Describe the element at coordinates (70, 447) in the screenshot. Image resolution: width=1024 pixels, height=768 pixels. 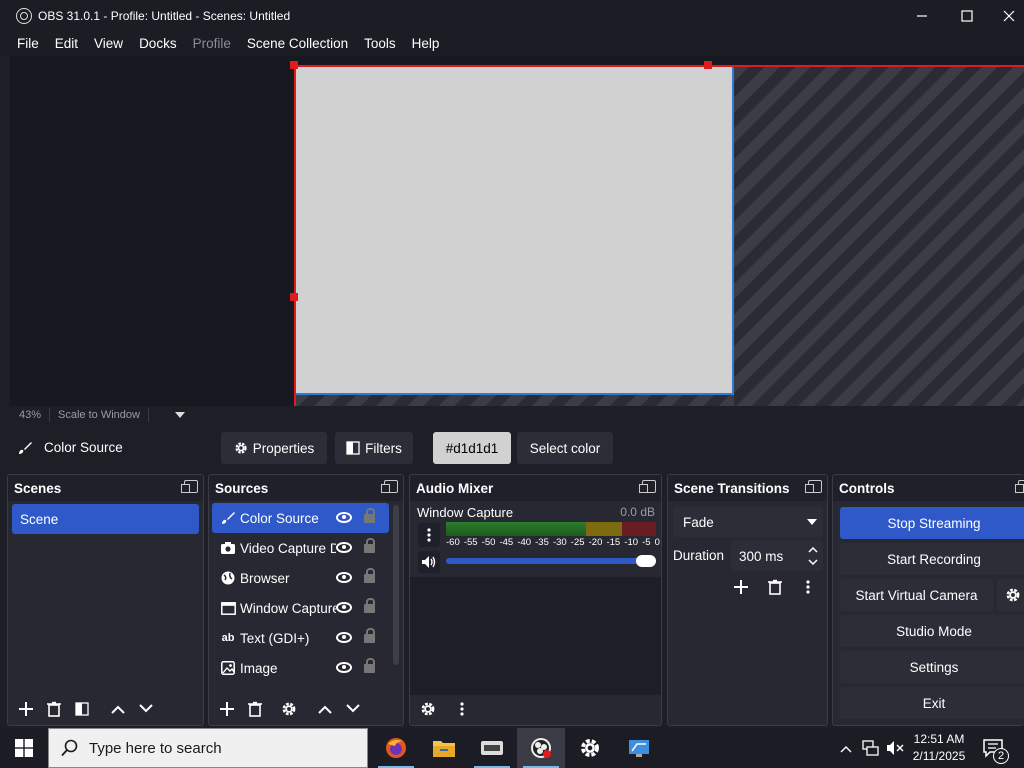
I see `selected-source-label: Color Source` at that location.